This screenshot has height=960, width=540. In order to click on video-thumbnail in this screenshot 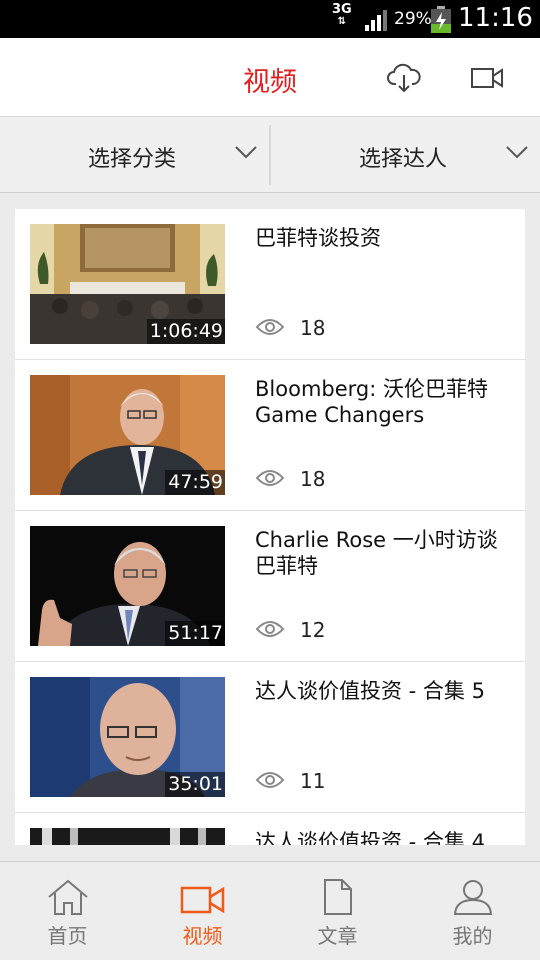, I will do `click(127, 836)`.